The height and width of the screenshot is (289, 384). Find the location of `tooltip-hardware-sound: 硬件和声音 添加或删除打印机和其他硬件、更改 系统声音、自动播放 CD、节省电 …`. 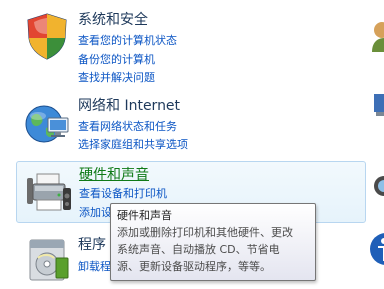

tooltip-hardware-sound: 硬件和声音 添加或删除打印机和其他硬件、更改 系统声音、自动播放 CD、节省电 … is located at coordinates (213, 242).